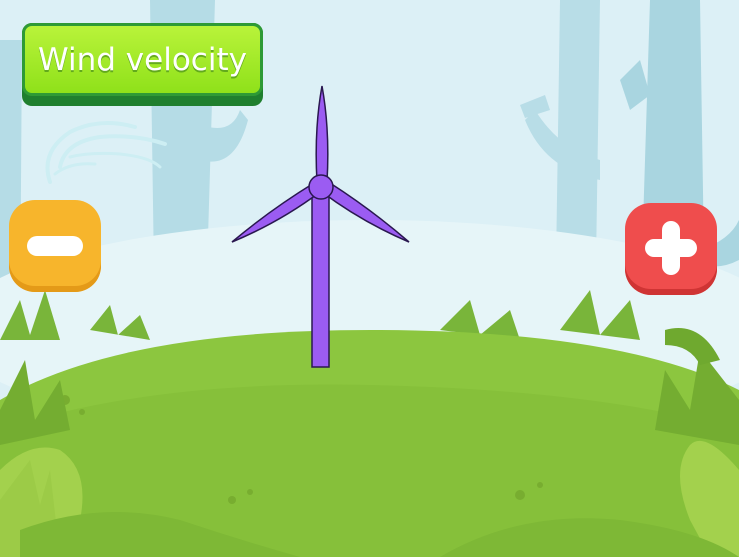 The image size is (739, 557). Describe the element at coordinates (321, 187) in the screenshot. I see `turbine-hub` at that location.